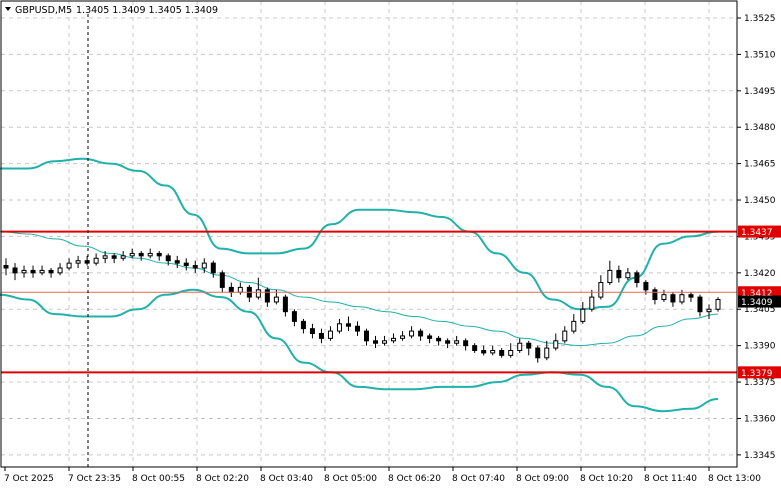 Image resolution: width=781 pixels, height=489 pixels. What do you see at coordinates (147, 10) in the screenshot?
I see `ohlc-values: 1.3405 1.3409 1.3405 1.3409` at bounding box center [147, 10].